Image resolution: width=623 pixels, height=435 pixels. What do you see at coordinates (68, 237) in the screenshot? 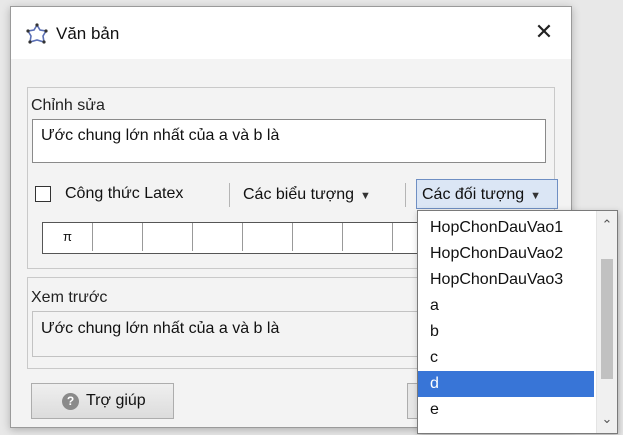
I see `symbol-cell: π` at bounding box center [68, 237].